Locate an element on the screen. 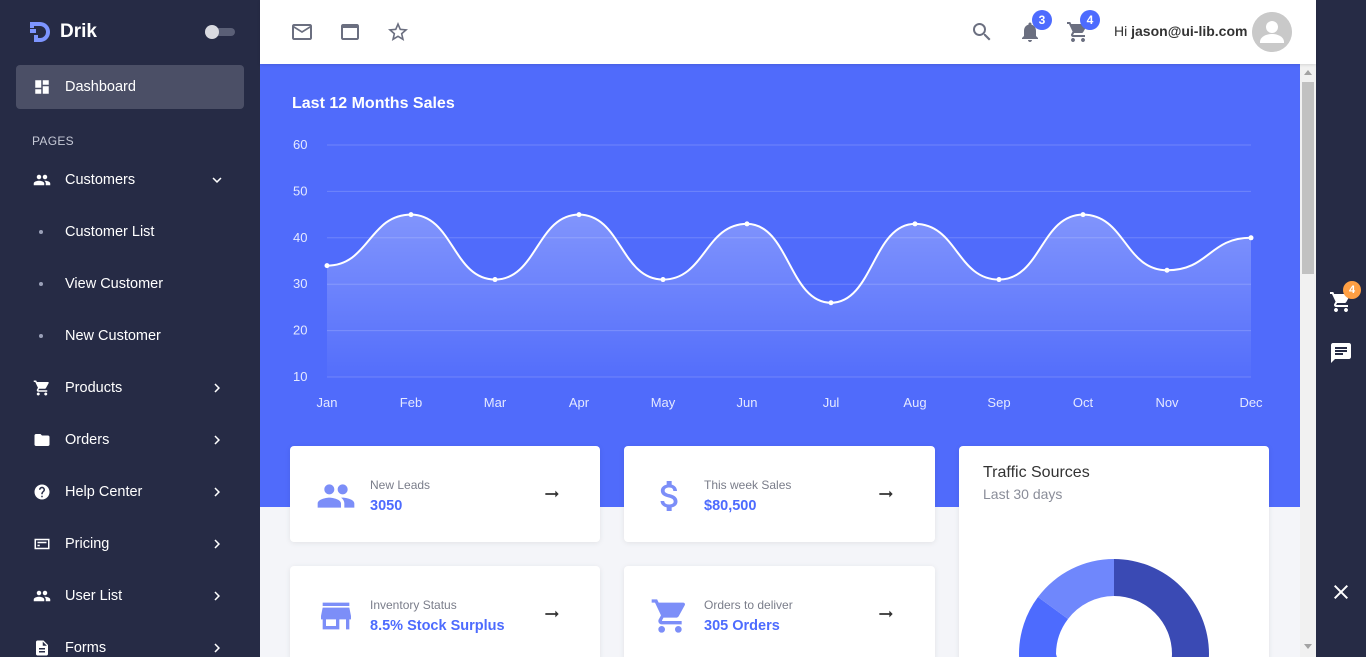 The height and width of the screenshot is (657, 1366). sidebar-subitem-new-customer: New Customer is located at coordinates (130, 336).